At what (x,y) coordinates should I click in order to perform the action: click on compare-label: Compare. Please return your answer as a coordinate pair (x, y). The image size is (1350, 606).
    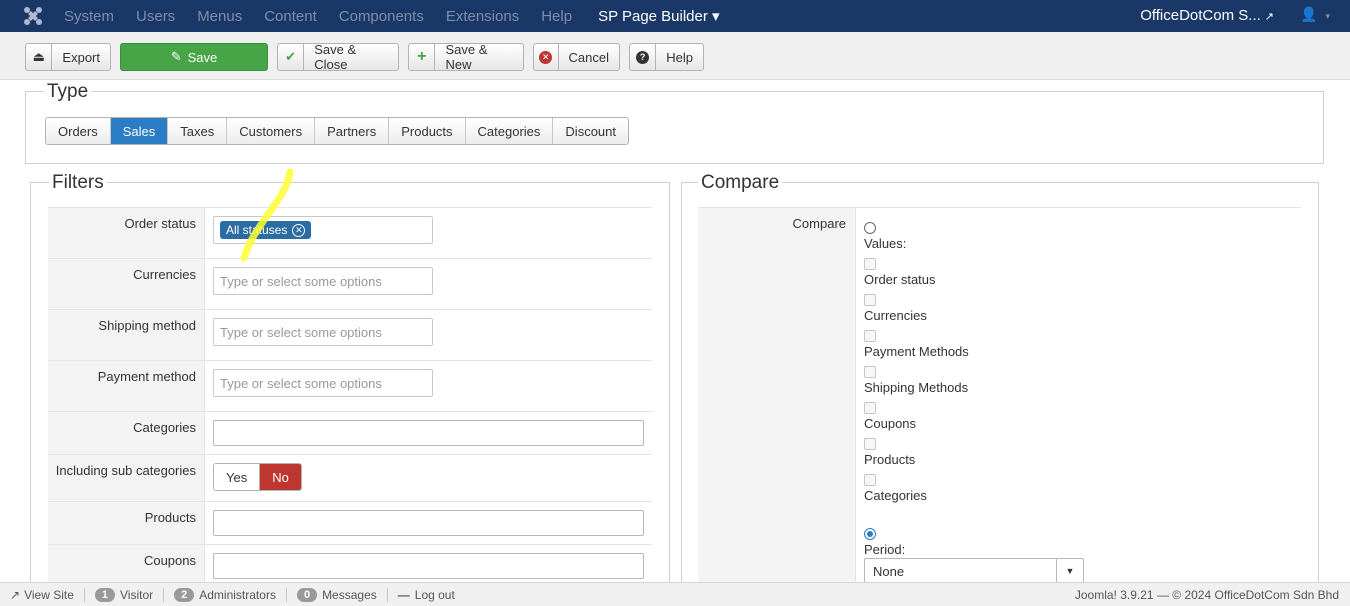
    Looking at the image, I should click on (777, 396).